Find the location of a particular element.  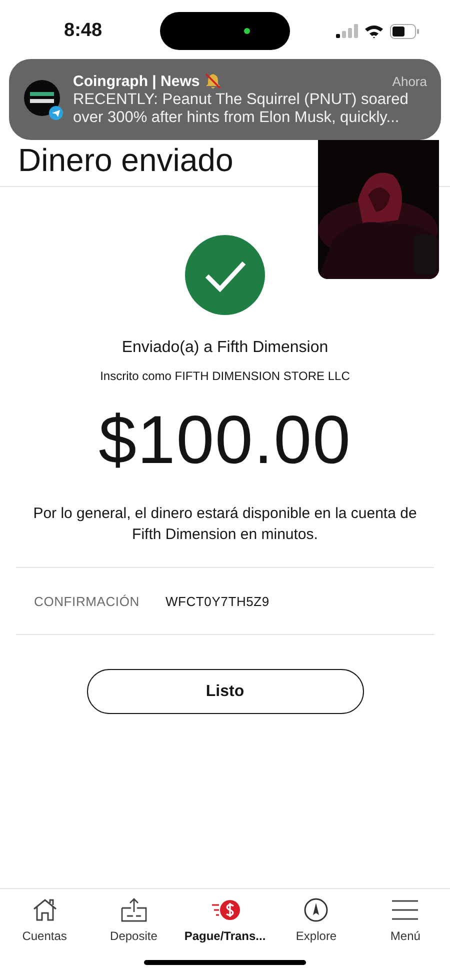

confirmation-label: CONFIRMACIÓN is located at coordinates (87, 601).